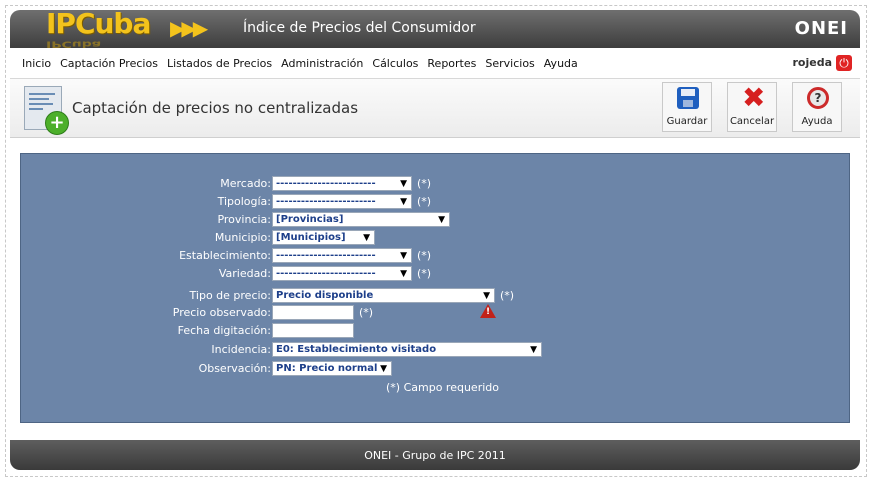 Image resolution: width=874 pixels, height=485 pixels. What do you see at coordinates (323, 237) in the screenshot?
I see `municipio-select: [Municipios] ▼` at bounding box center [323, 237].